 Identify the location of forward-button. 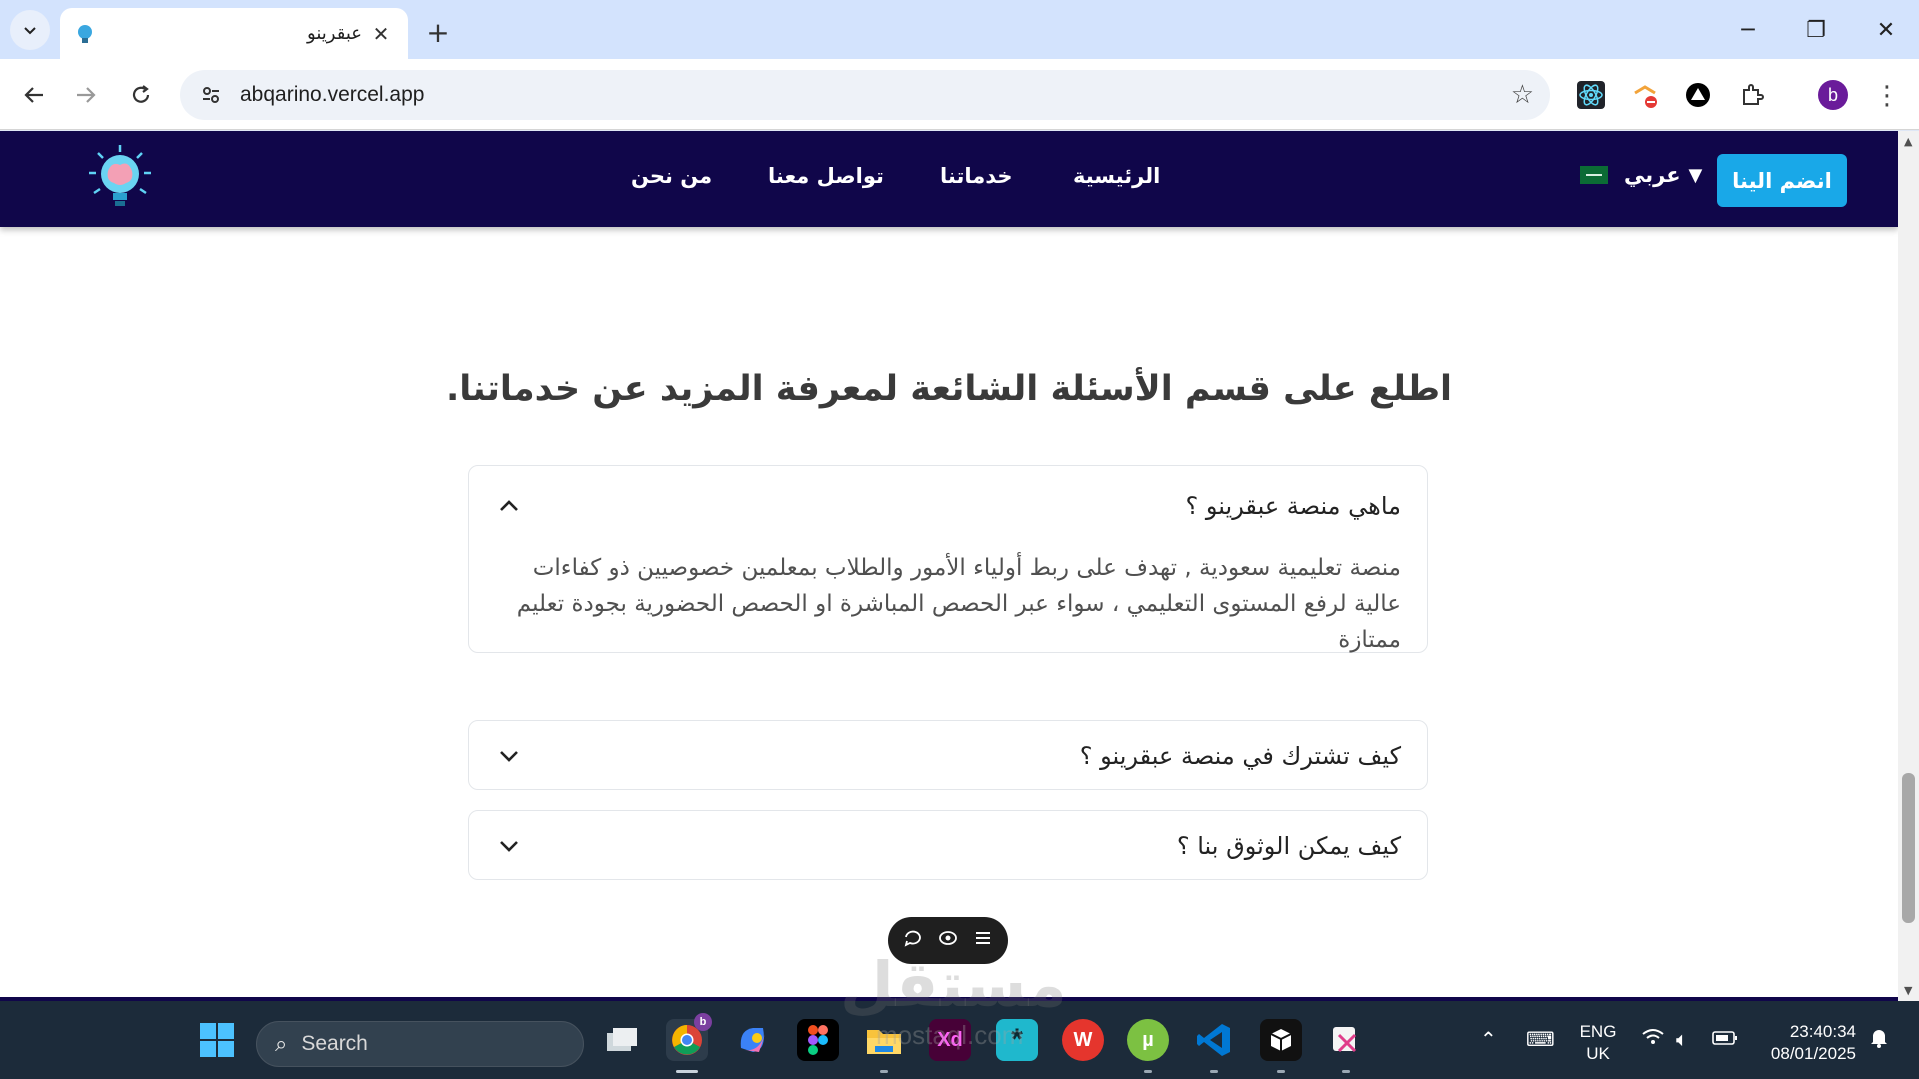
(86, 95).